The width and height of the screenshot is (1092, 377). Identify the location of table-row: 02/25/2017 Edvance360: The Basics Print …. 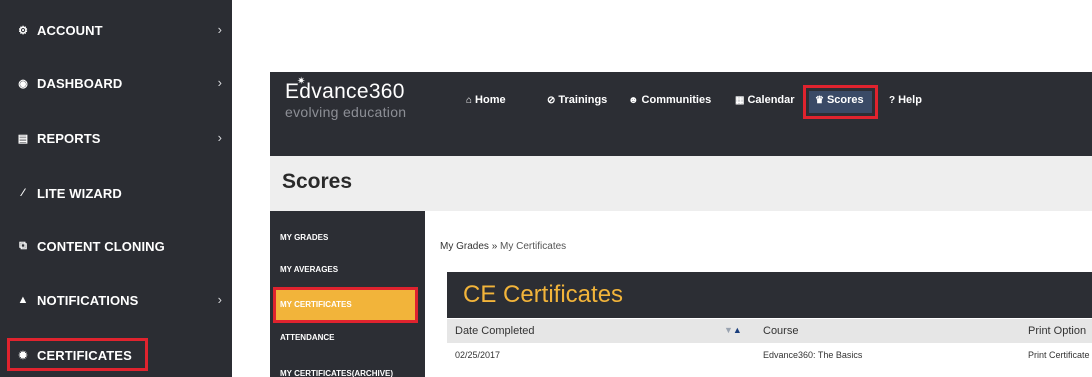
(769, 354).